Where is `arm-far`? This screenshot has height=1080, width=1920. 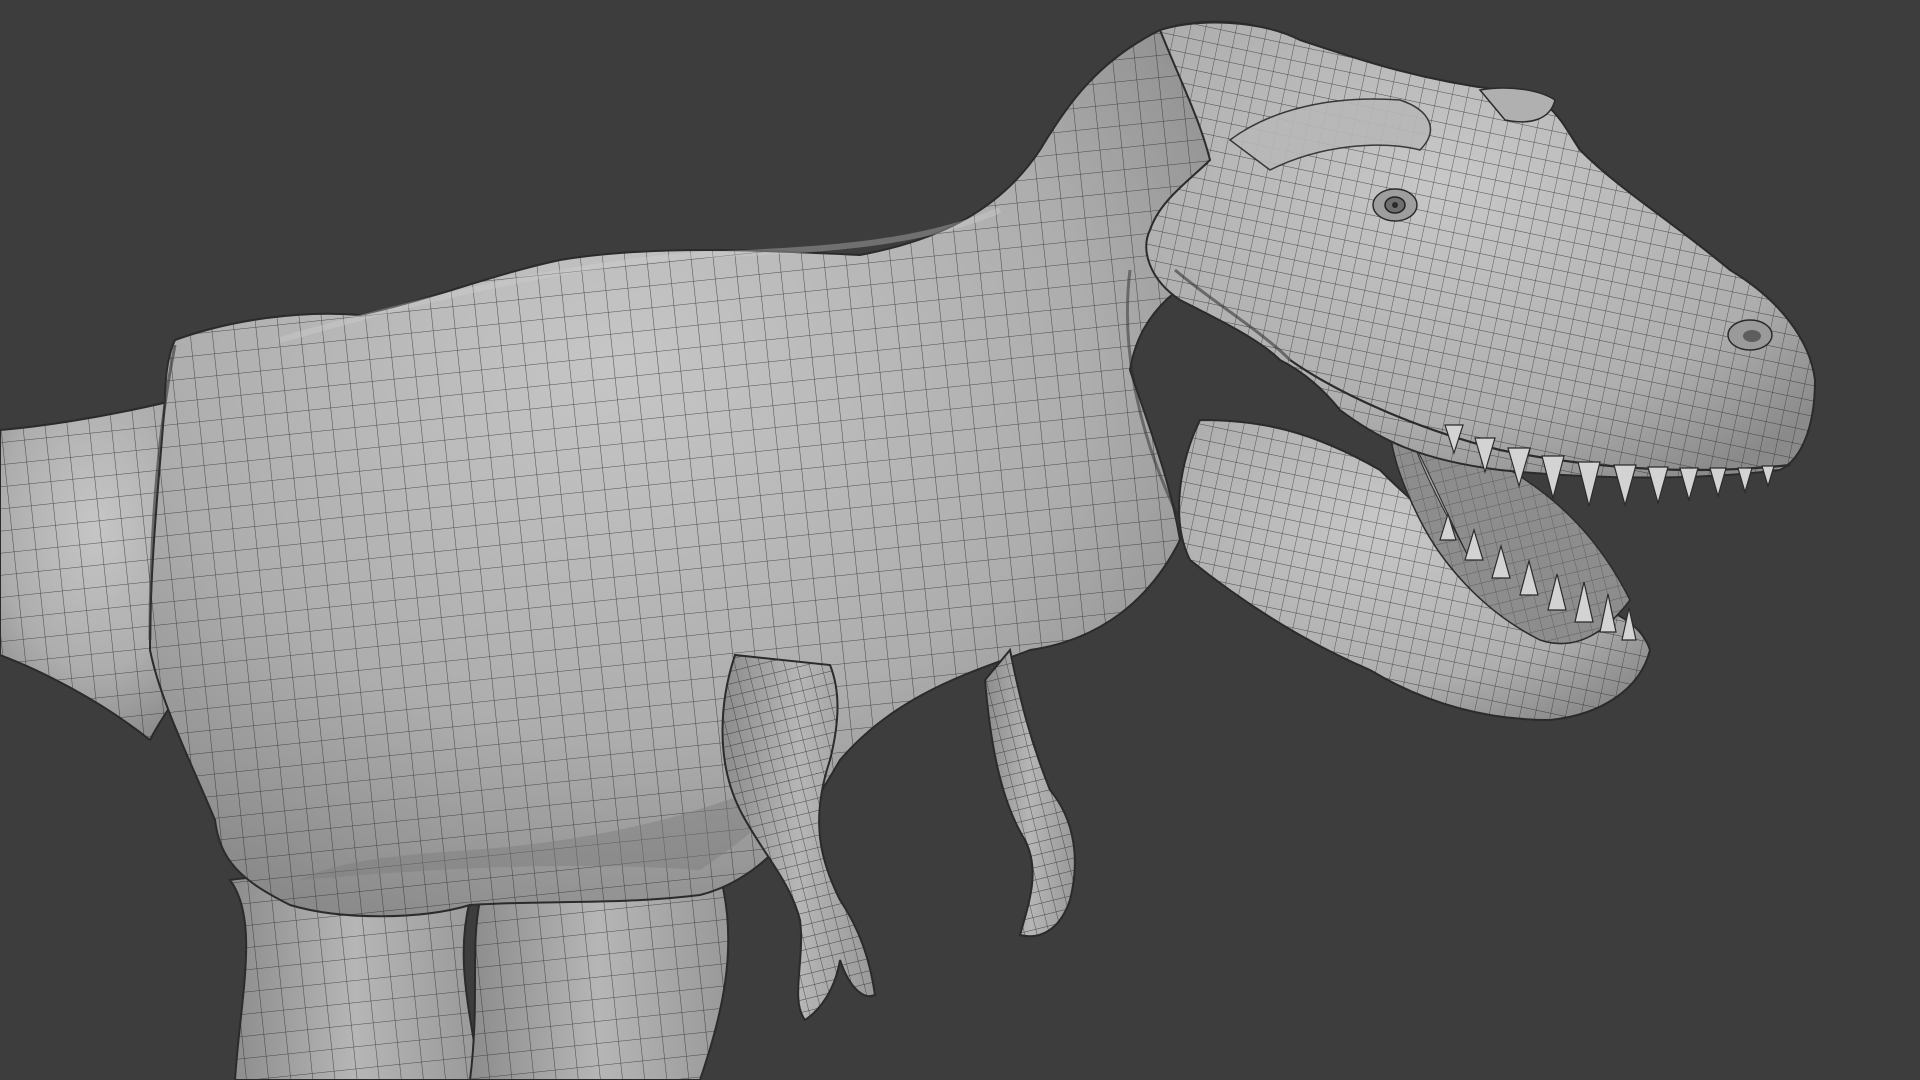
arm-far is located at coordinates (1029, 792).